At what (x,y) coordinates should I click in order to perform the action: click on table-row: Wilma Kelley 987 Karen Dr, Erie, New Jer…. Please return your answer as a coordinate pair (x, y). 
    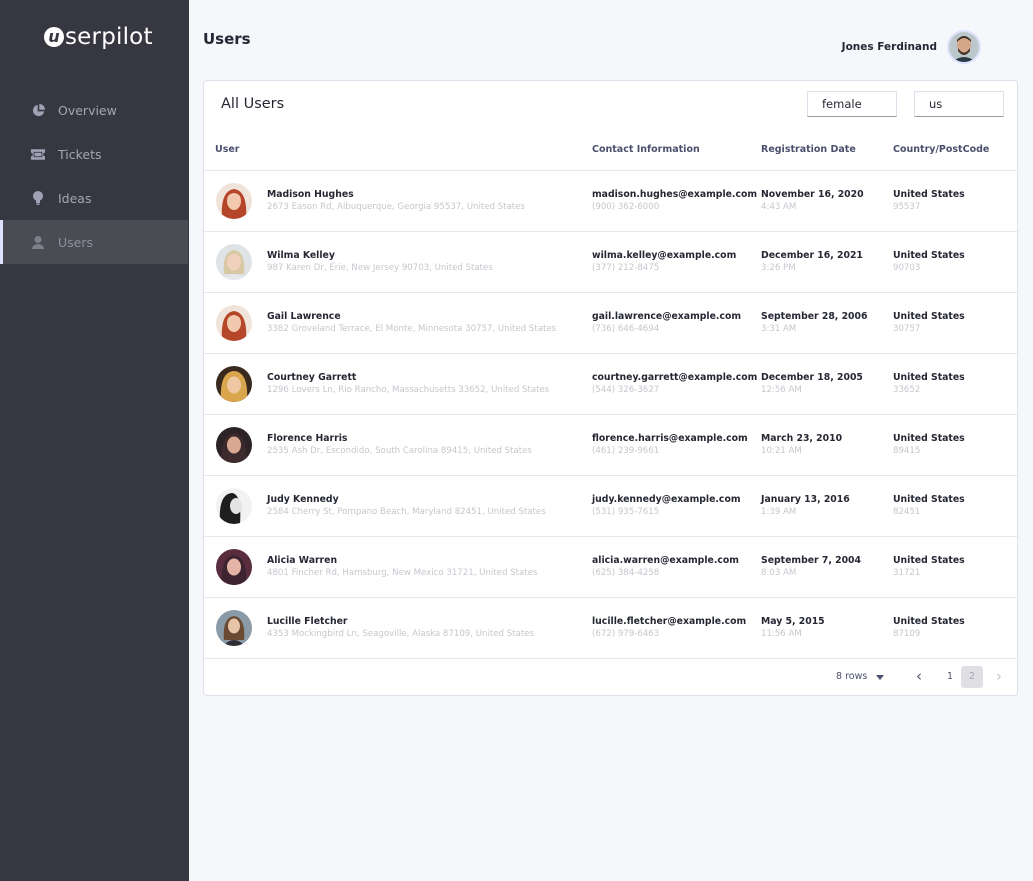
    Looking at the image, I should click on (611, 262).